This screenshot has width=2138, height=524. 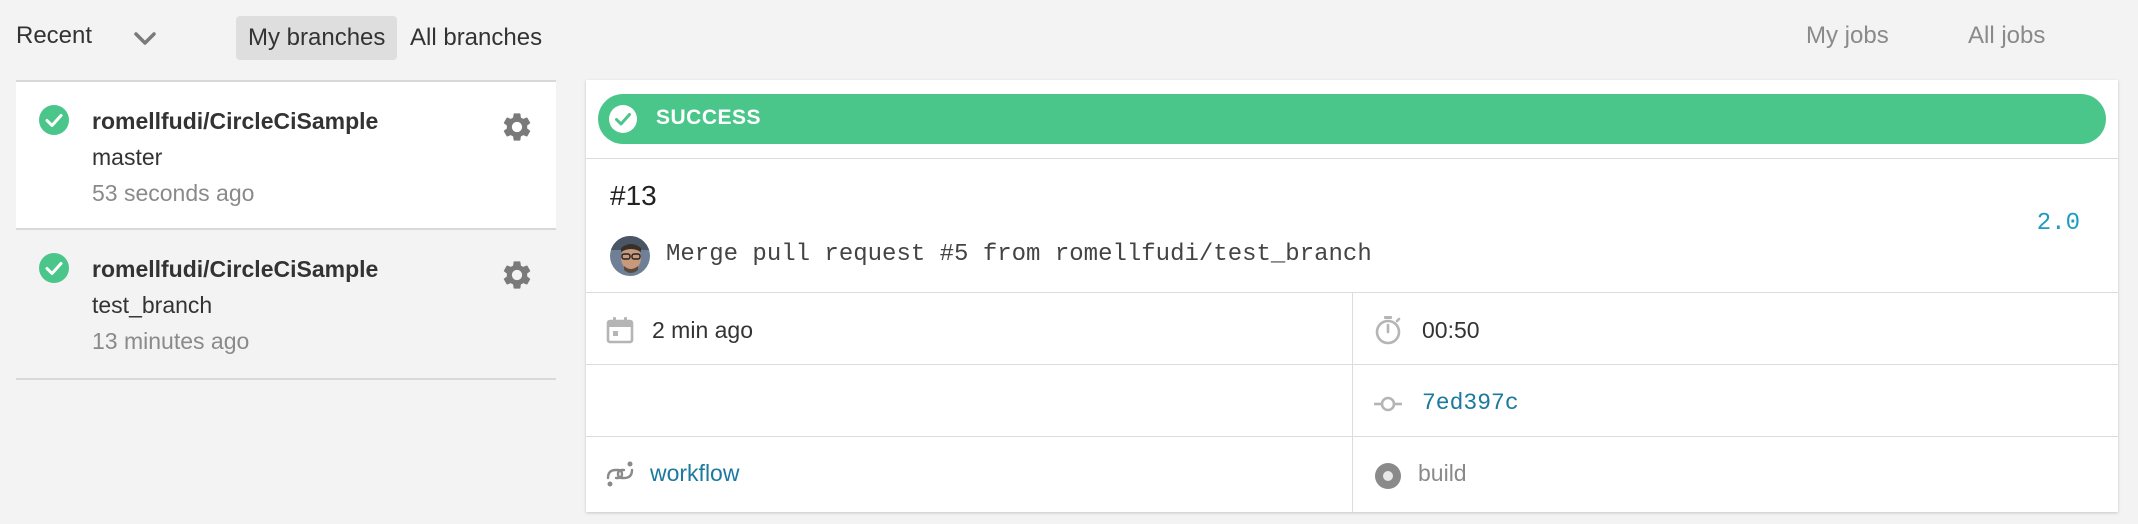 I want to click on my-jobs-link: My jobs, so click(x=1847, y=36).